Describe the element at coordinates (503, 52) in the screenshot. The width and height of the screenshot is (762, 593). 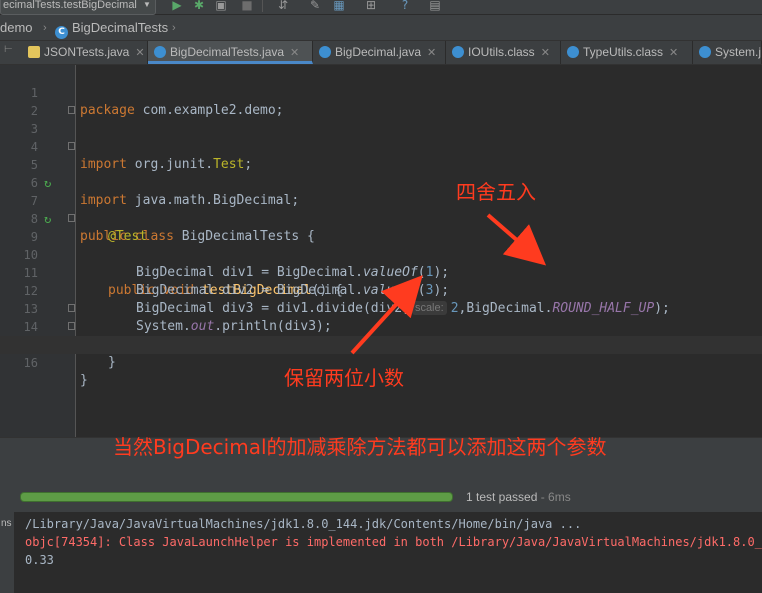
I see `tab-ioutils: IOUtils.class ✕` at that location.